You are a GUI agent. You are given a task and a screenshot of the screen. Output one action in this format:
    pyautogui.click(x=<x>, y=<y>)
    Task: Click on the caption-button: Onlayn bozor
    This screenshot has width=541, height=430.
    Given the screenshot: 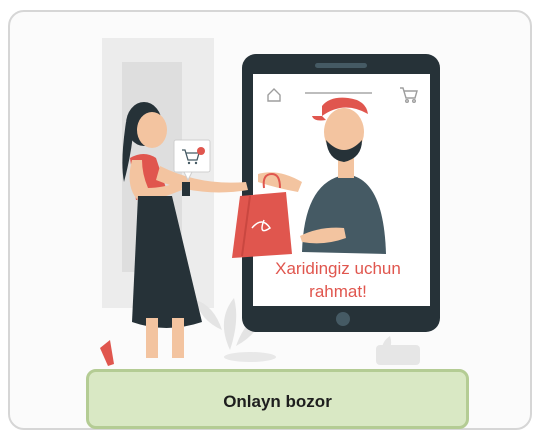 What is the action you would take?
    pyautogui.click(x=277, y=399)
    